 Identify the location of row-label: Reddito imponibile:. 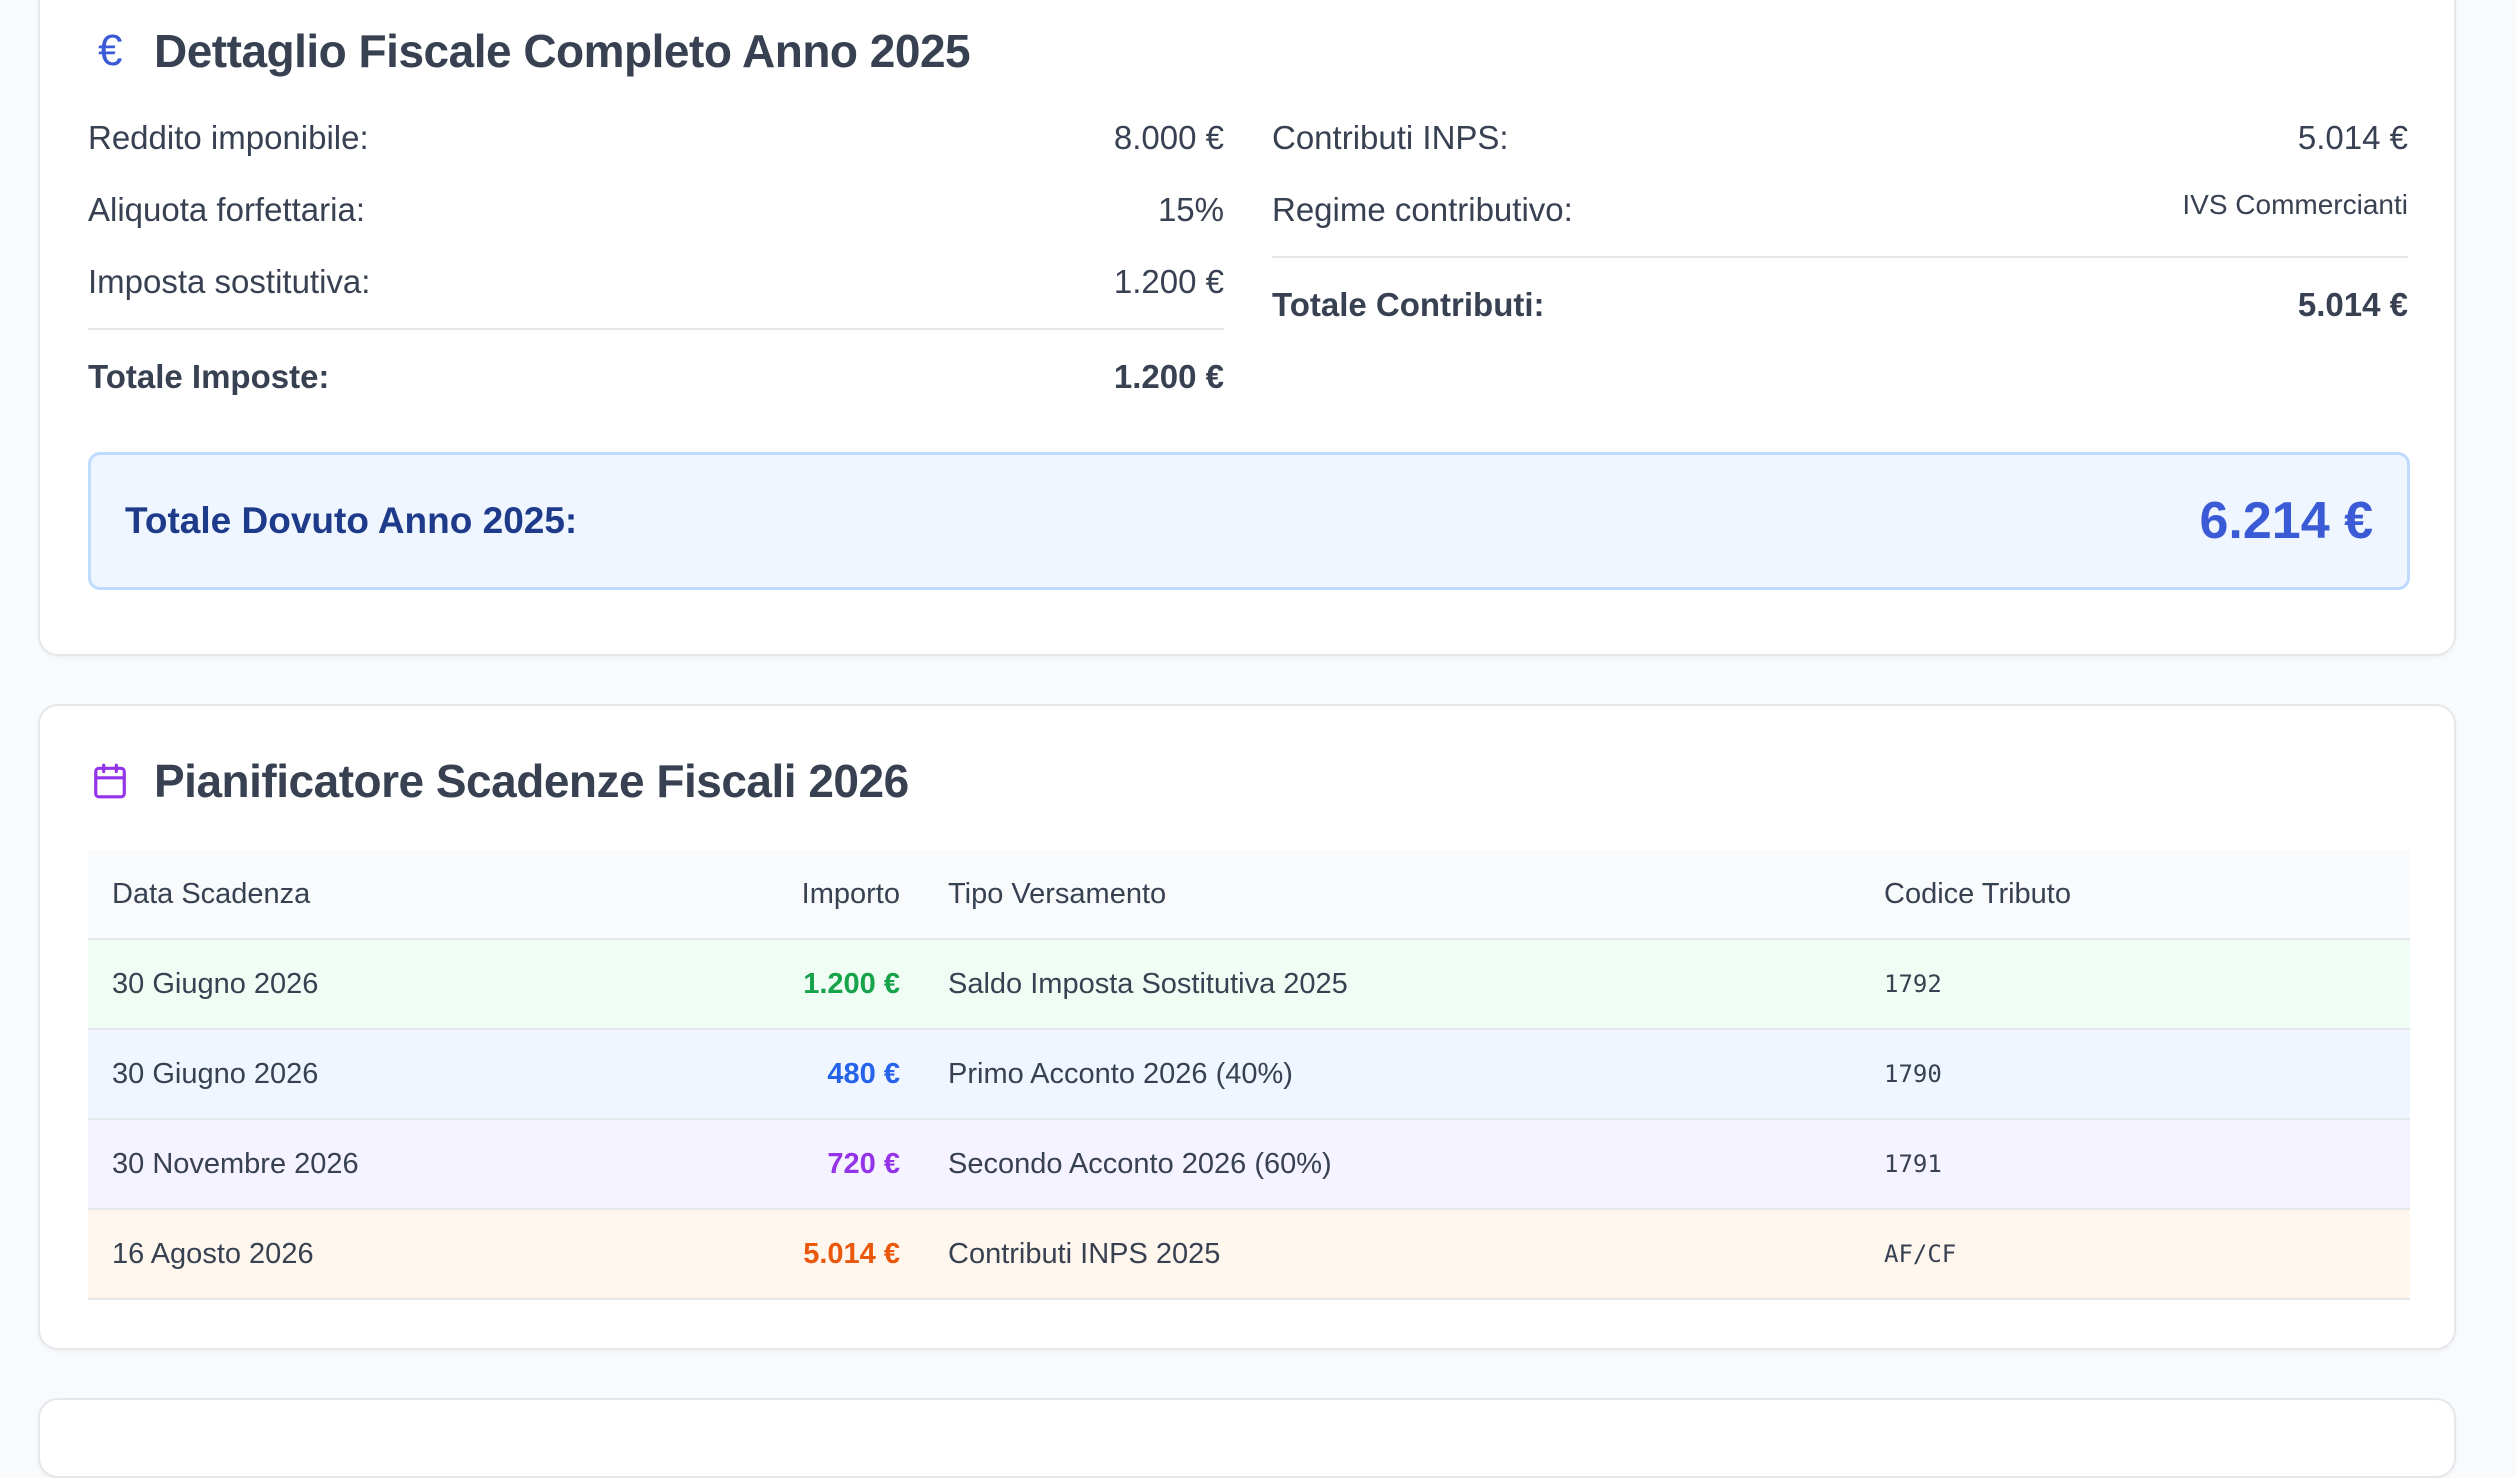
(228, 137).